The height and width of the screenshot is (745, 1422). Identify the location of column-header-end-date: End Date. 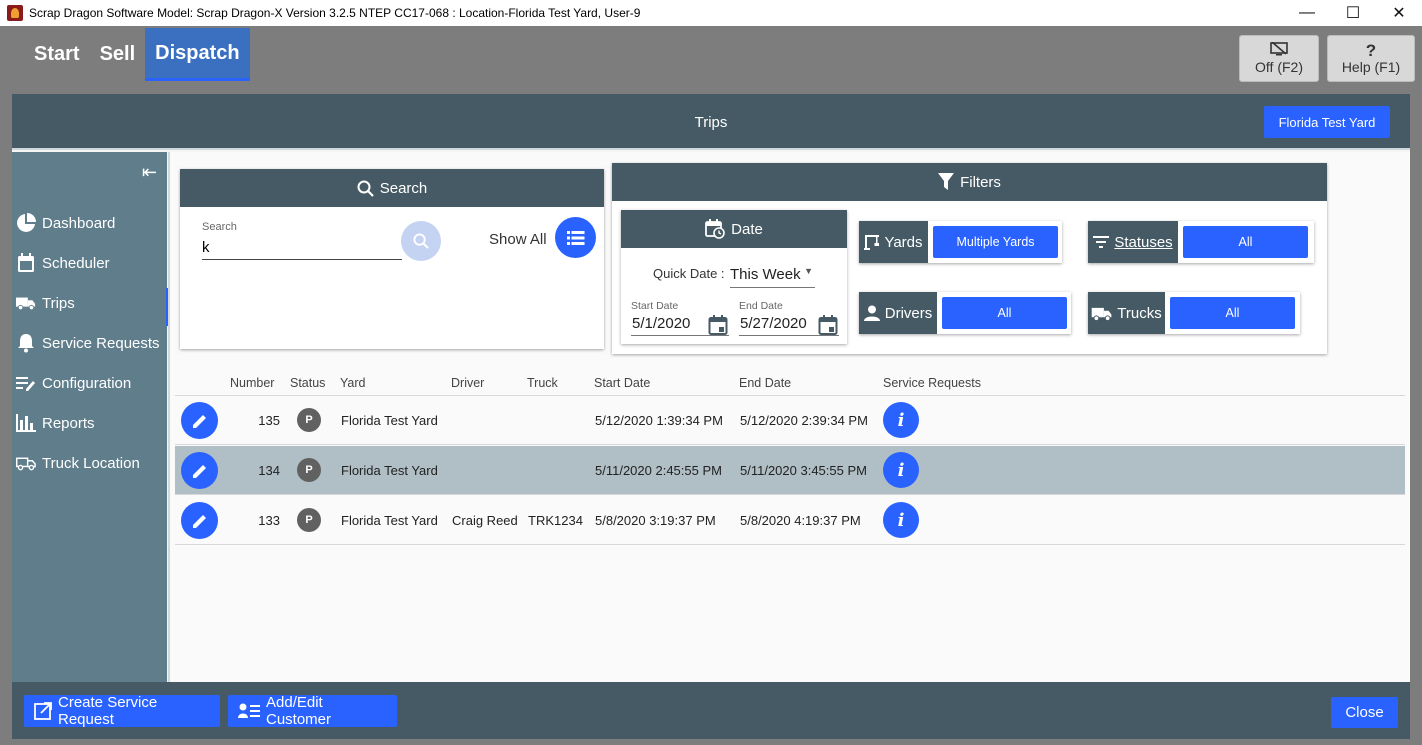
(765, 383).